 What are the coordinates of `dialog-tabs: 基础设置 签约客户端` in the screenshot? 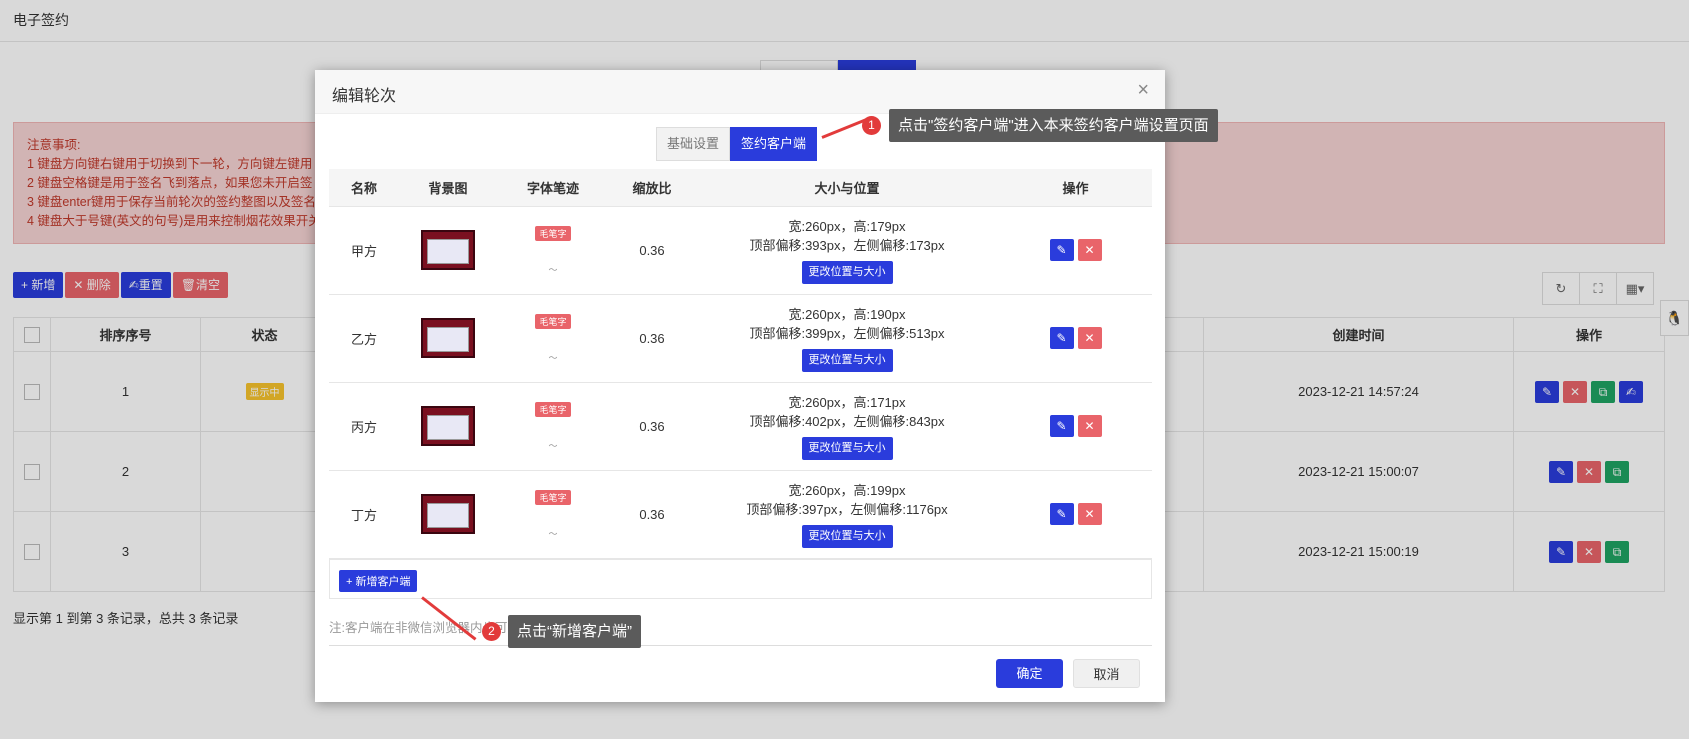 It's located at (737, 144).